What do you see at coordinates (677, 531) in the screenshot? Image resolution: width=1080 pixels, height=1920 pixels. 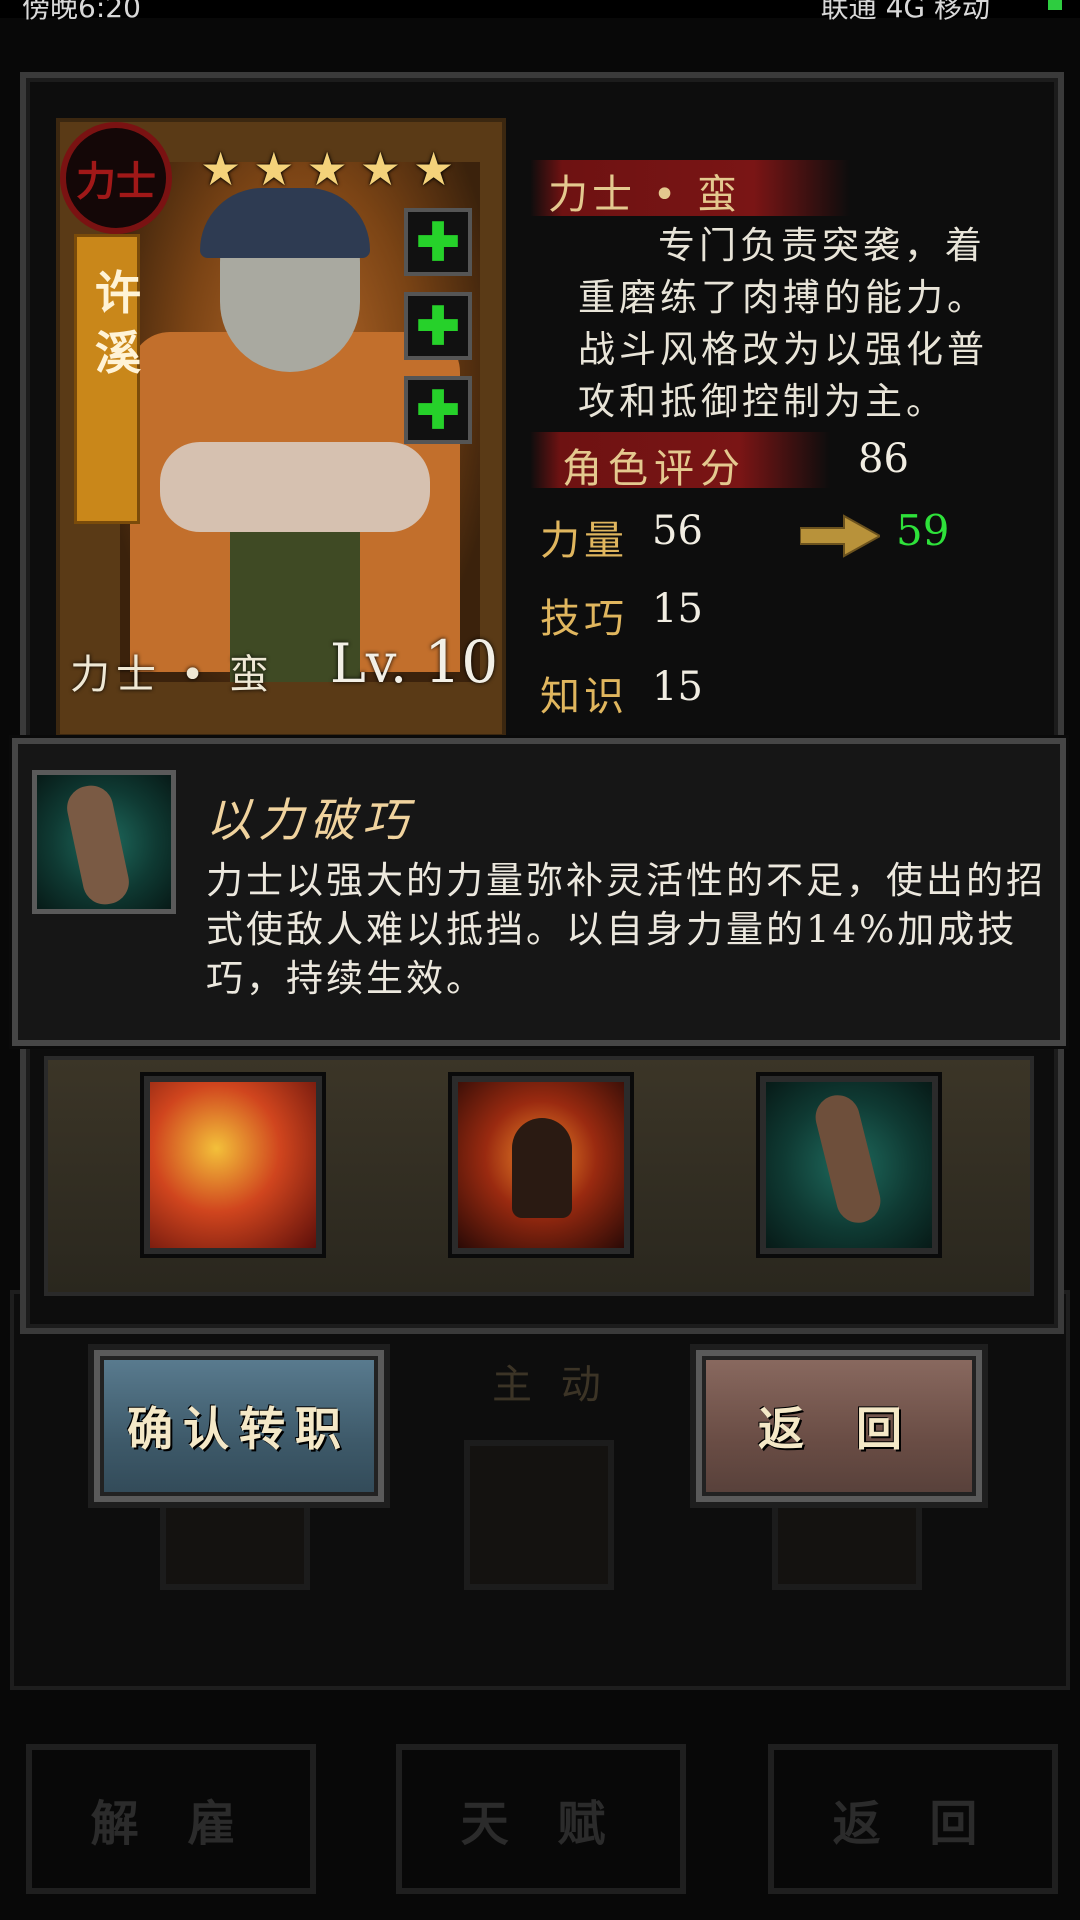 I see `stat-strength-value: 56` at bounding box center [677, 531].